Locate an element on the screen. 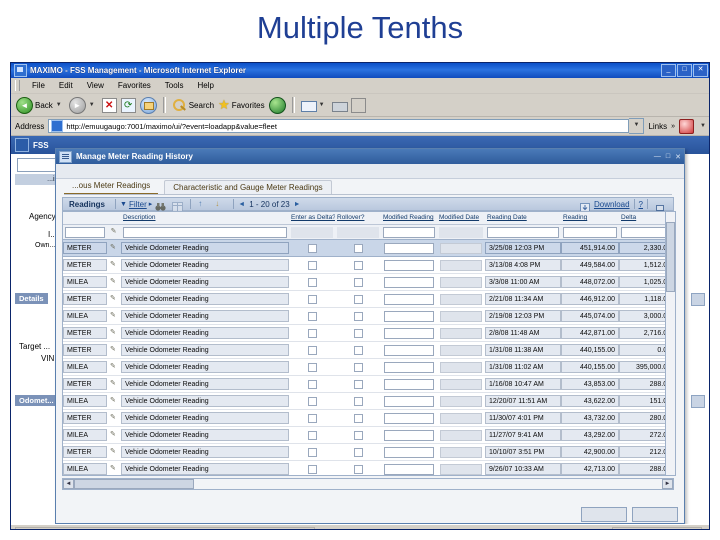 The height and width of the screenshot is (540, 720). hscroll-right-button: ► is located at coordinates (667, 484).